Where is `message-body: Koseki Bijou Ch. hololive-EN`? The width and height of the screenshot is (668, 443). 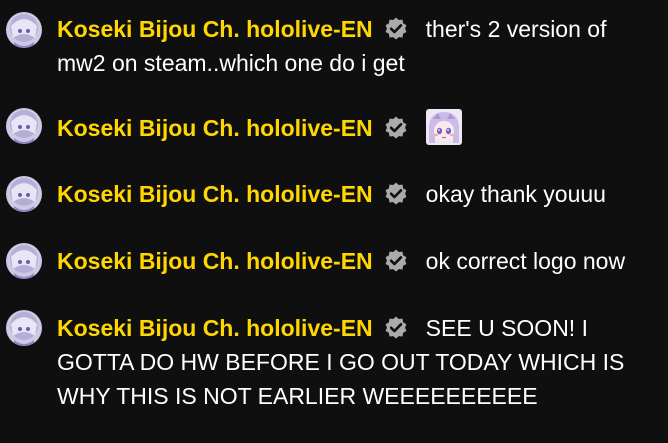
message-body: Koseki Bijou Ch. hololive-EN is located at coordinates (356, 127).